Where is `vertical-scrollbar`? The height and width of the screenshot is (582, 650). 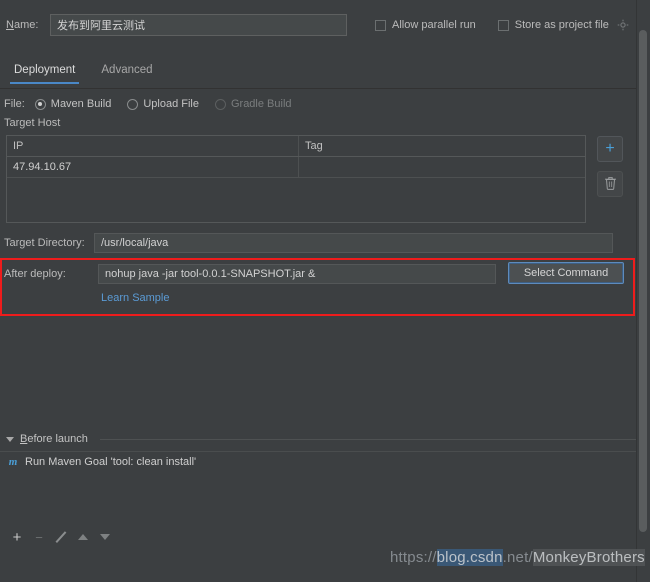
vertical-scrollbar is located at coordinates (643, 291).